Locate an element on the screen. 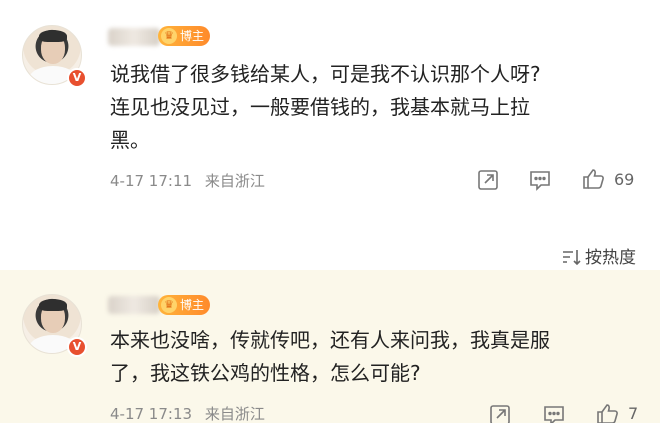  comment-line: 黑。 is located at coordinates (130, 140).